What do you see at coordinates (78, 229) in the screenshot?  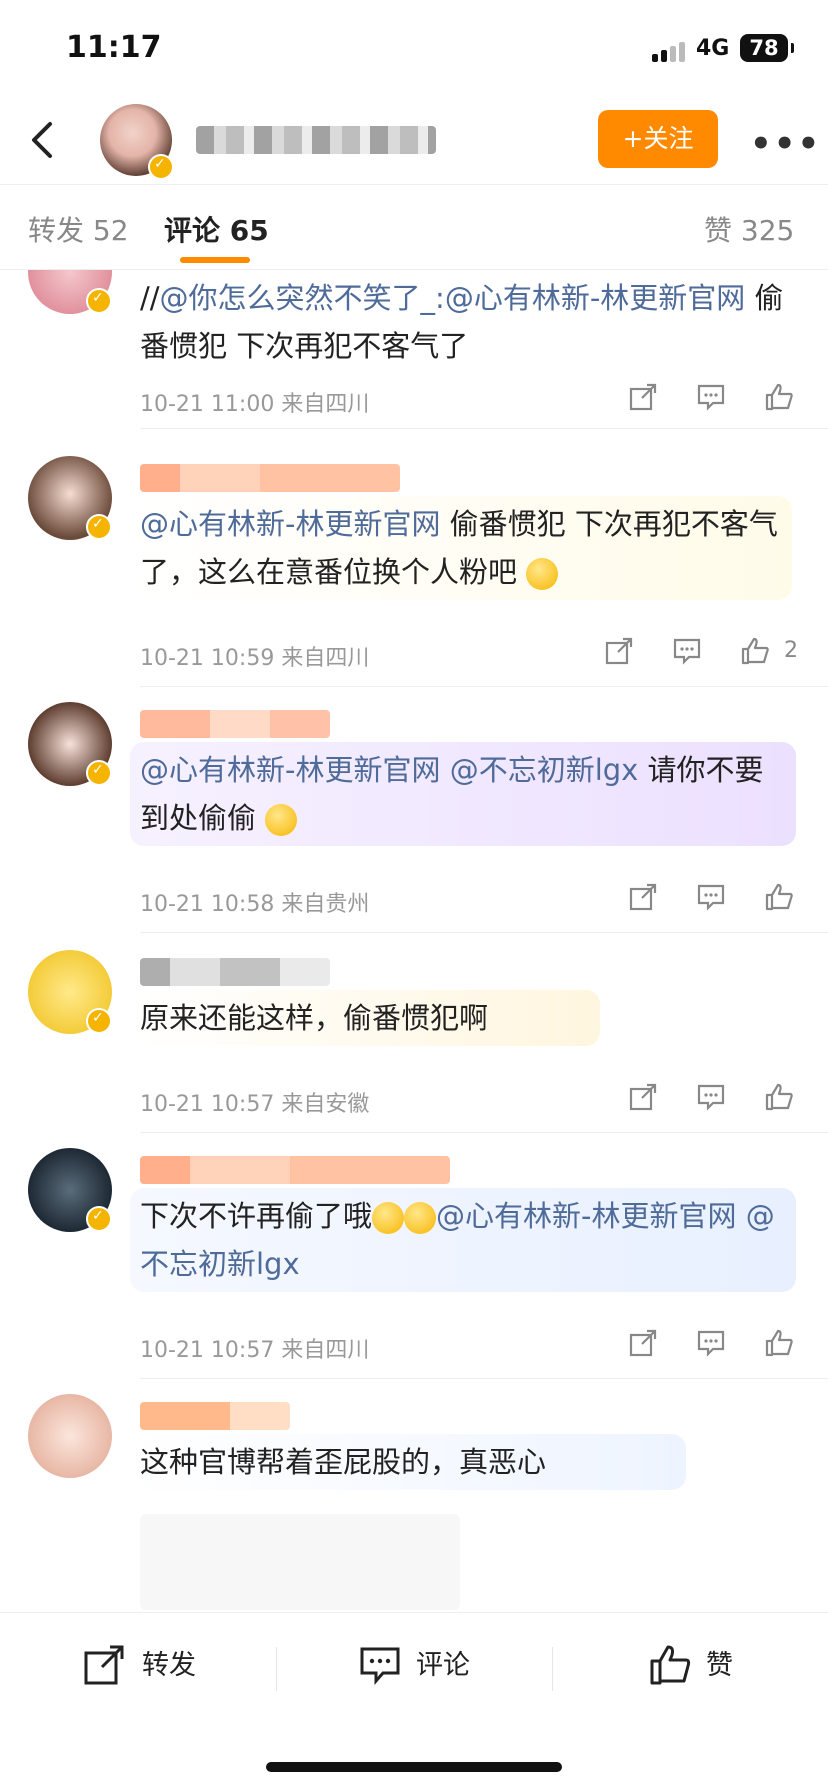 I see `tab-repost: 转发 52` at bounding box center [78, 229].